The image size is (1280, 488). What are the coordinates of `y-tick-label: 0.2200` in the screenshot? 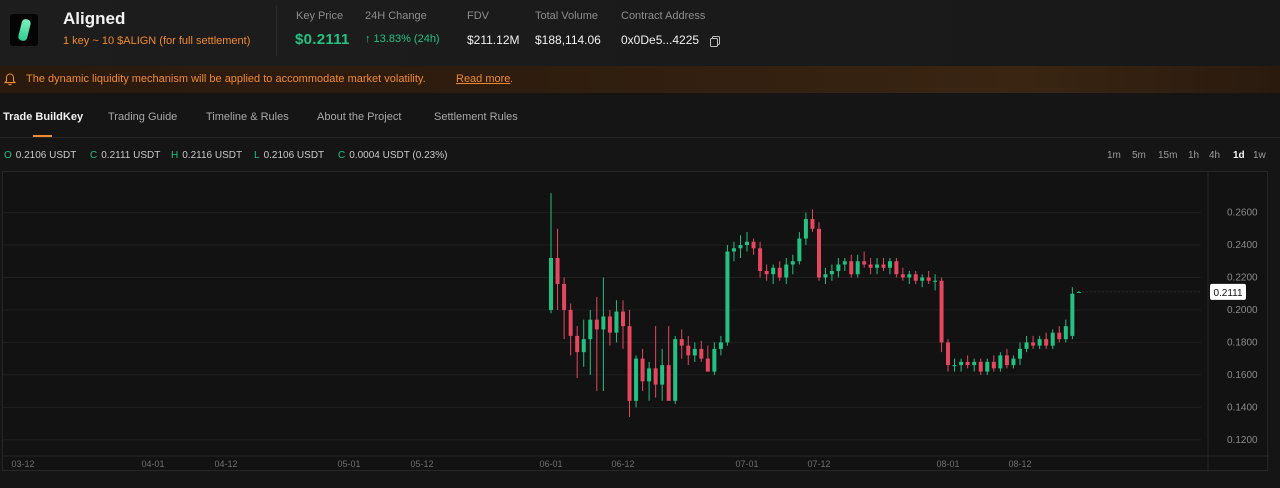 It's located at (1242, 277).